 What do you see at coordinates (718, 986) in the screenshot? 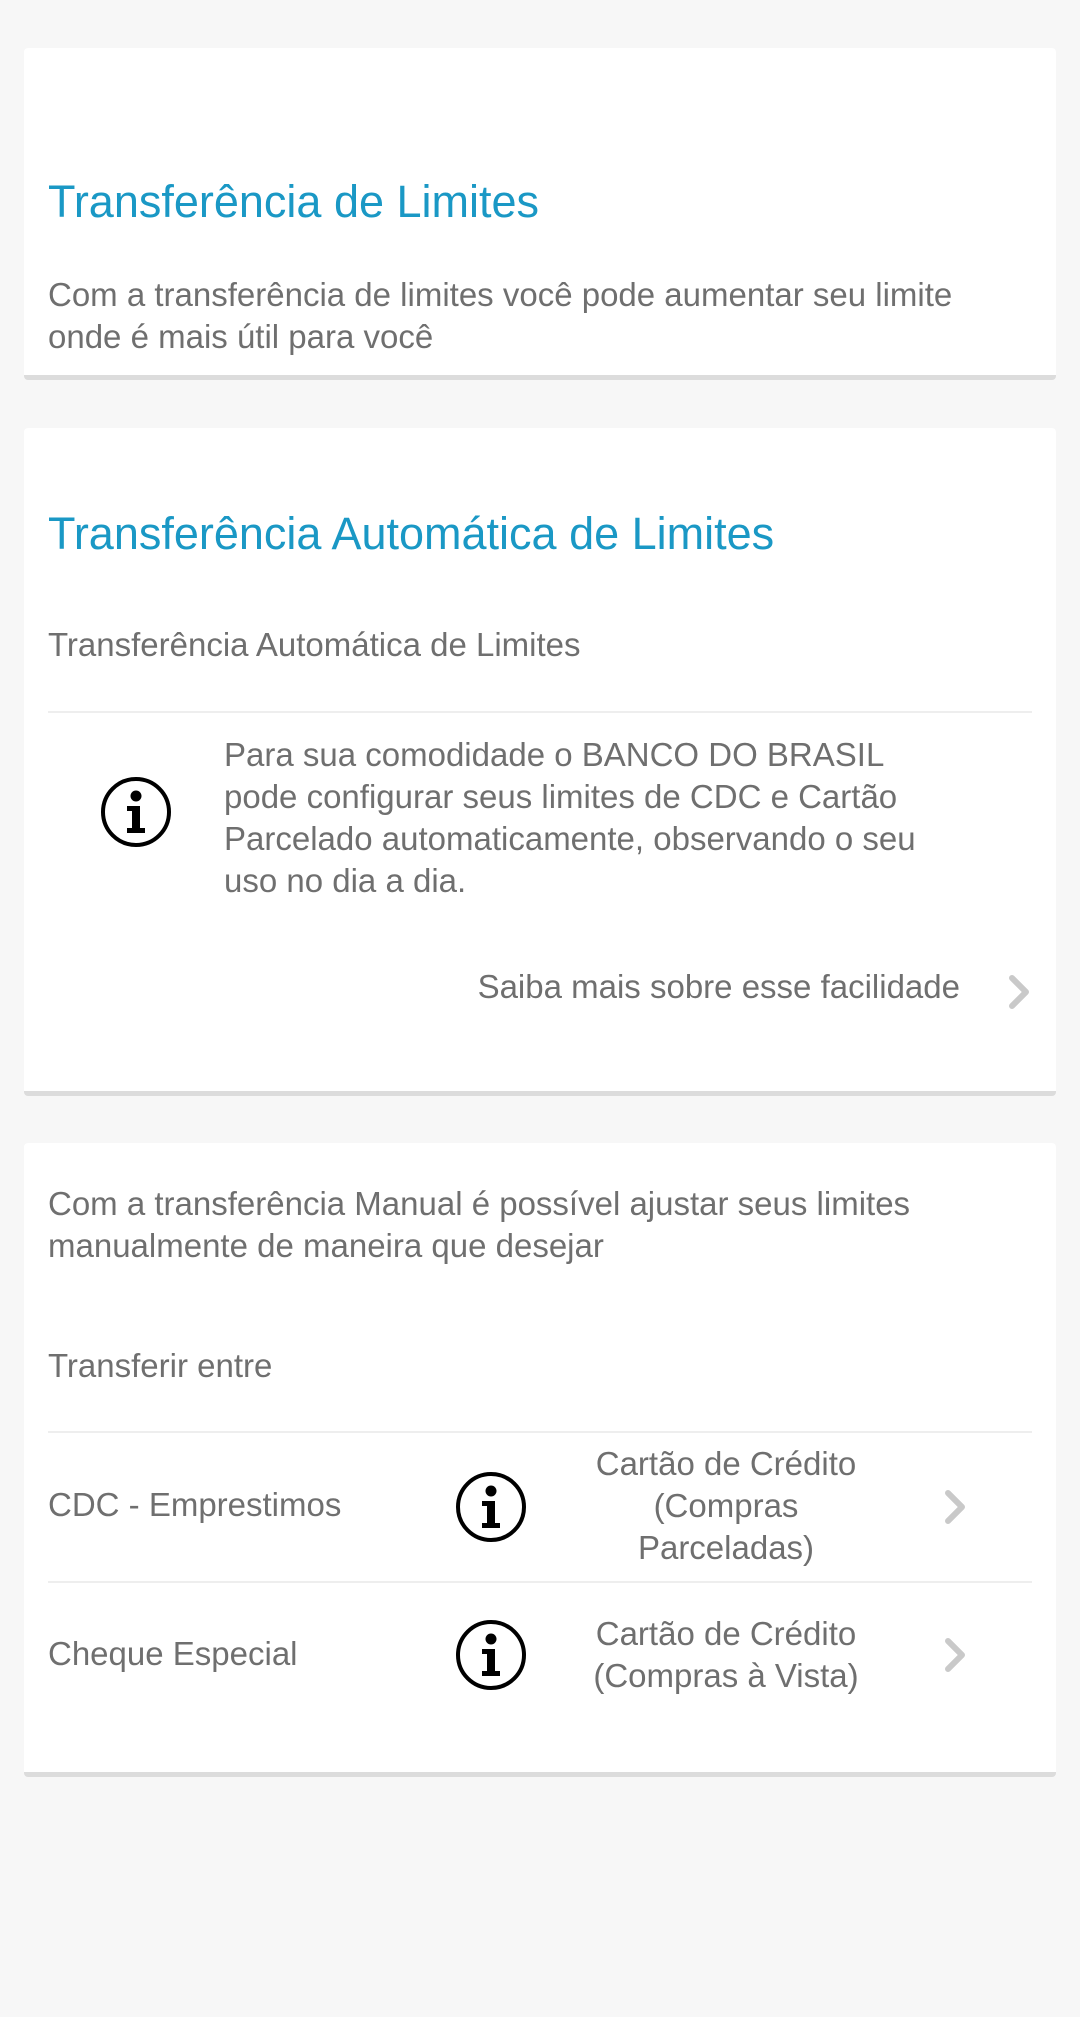
I see `learn-more-label: Saiba mais sobre esse facilidade` at bounding box center [718, 986].